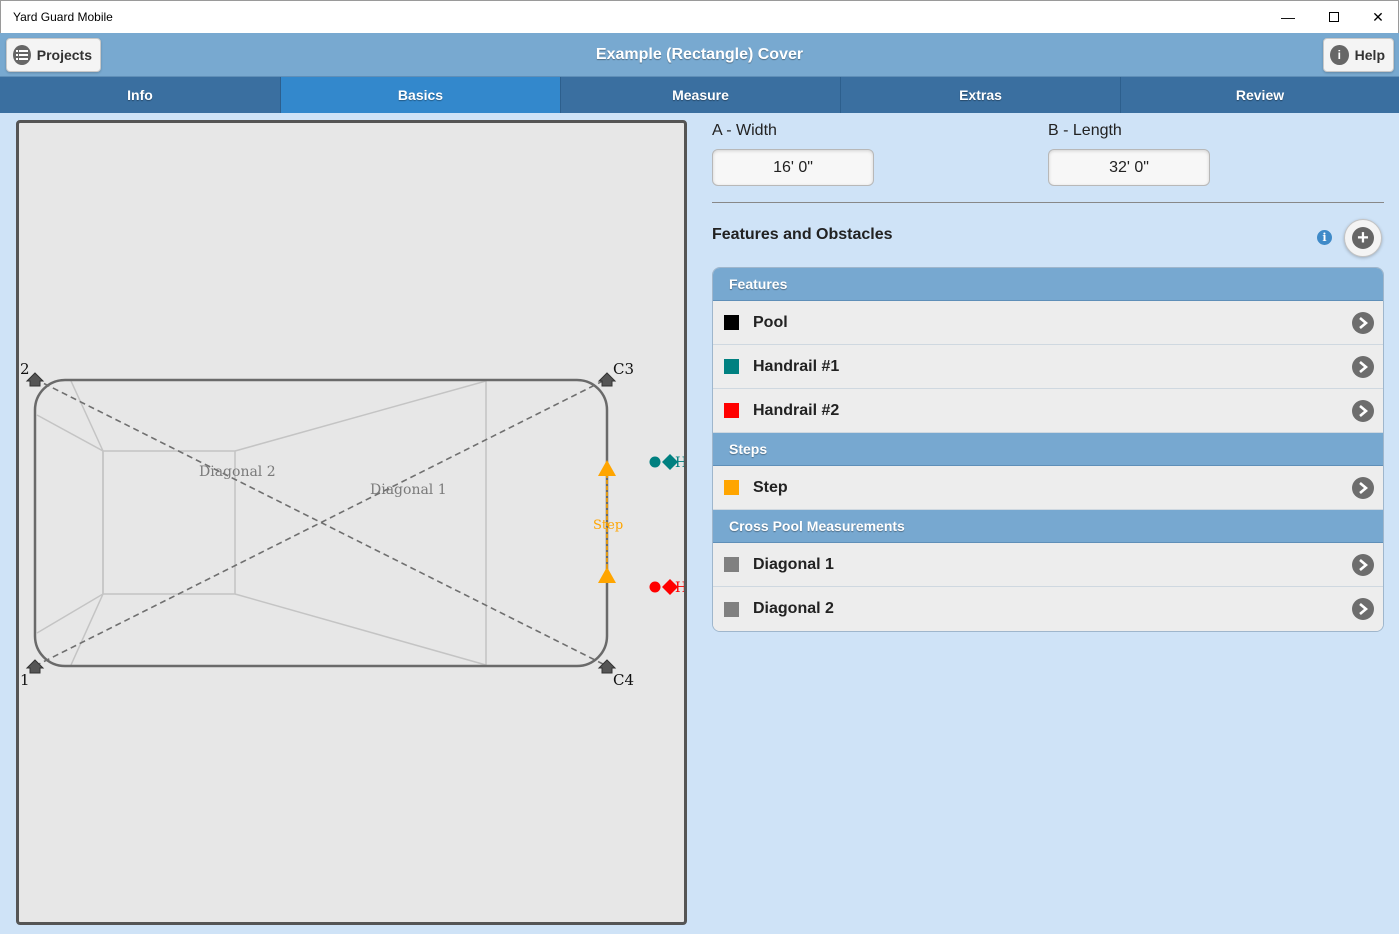  Describe the element at coordinates (1129, 167) in the screenshot. I see `length-input: 32' 0"` at that location.